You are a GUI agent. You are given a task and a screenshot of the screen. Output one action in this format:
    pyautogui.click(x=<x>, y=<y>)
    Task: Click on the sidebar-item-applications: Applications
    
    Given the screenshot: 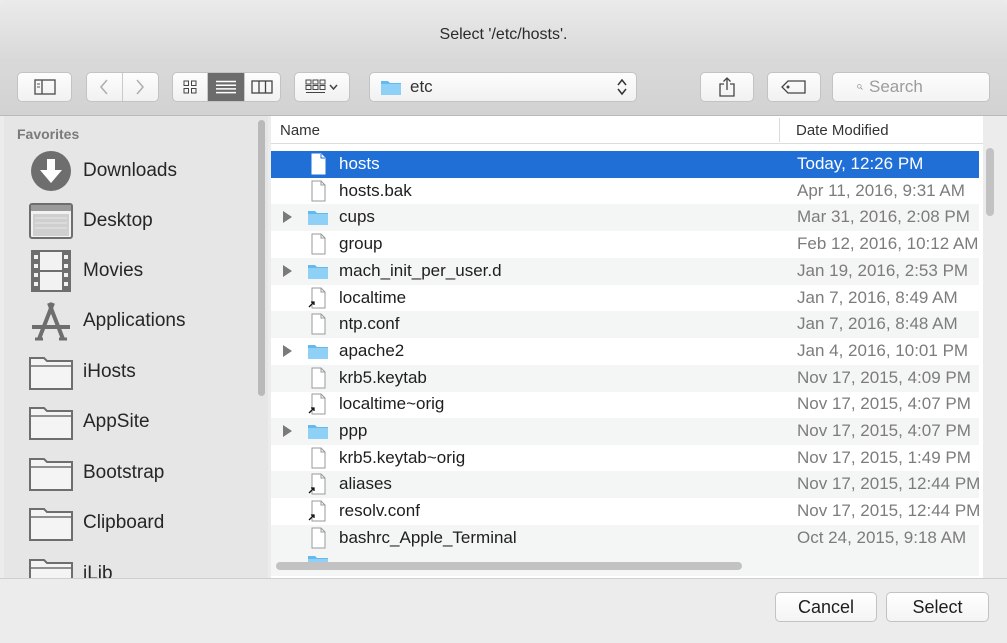 What is the action you would take?
    pyautogui.click(x=129, y=321)
    